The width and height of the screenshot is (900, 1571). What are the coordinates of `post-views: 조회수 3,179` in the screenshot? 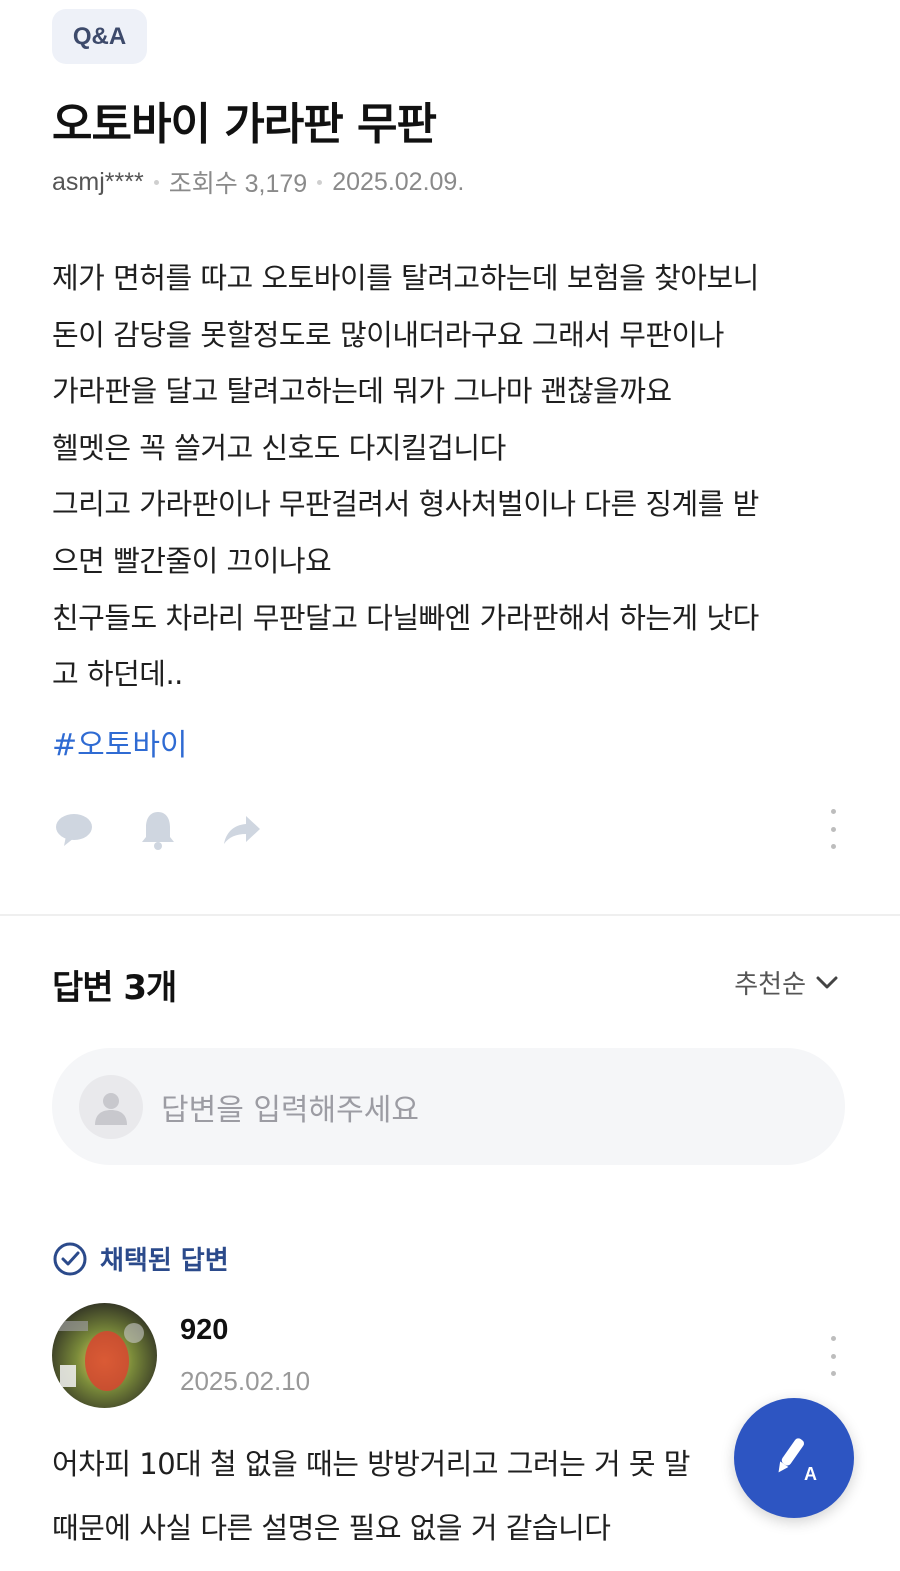 It's located at (238, 184).